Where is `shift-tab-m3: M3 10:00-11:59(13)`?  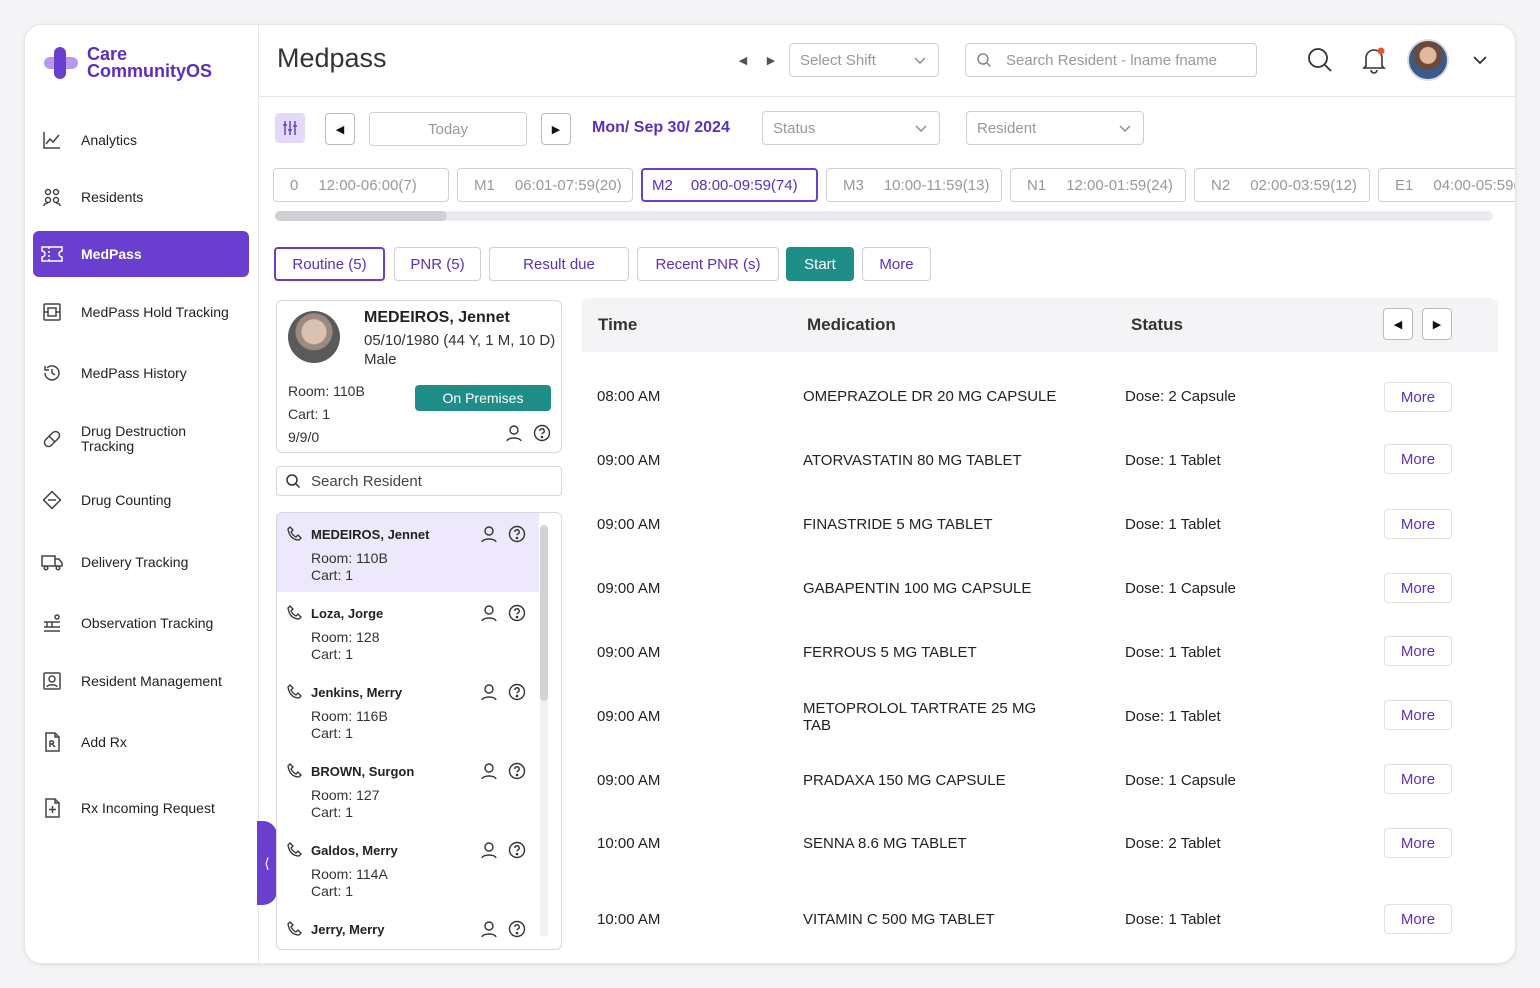 shift-tab-m3: M3 10:00-11:59(13) is located at coordinates (914, 185).